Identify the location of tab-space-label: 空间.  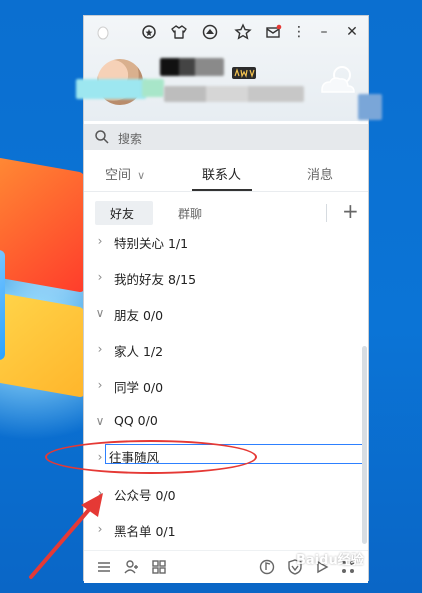
(118, 175).